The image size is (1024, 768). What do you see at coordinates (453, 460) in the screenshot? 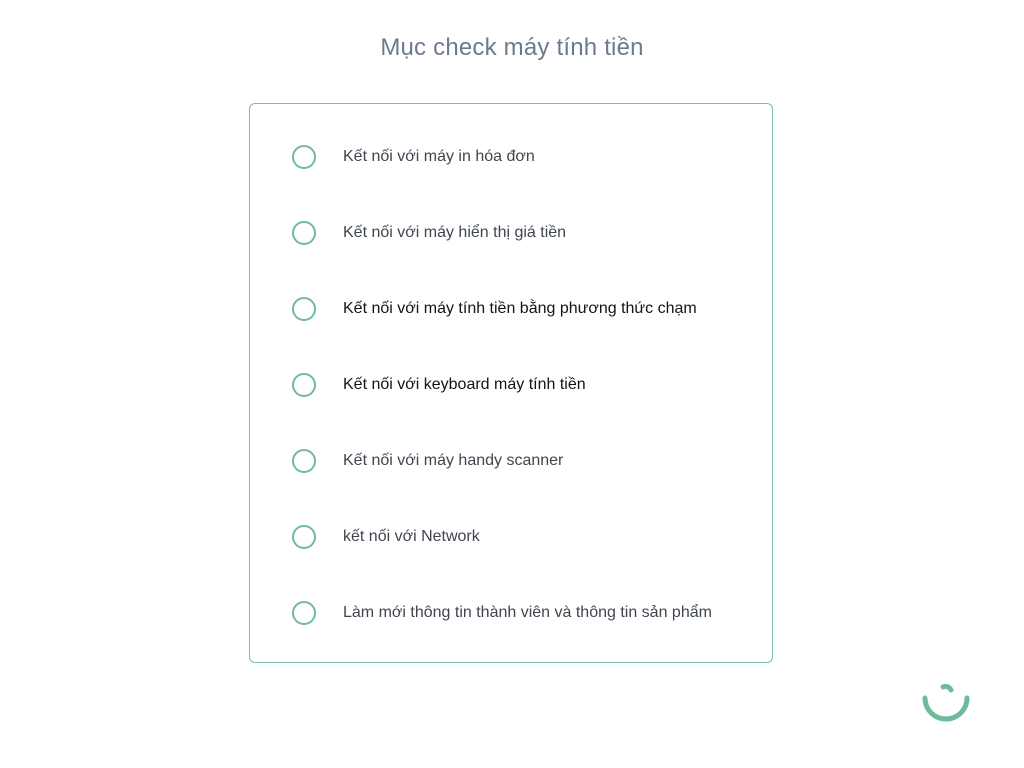
I see `check-item-label: Kết nối với máy handy scanner` at bounding box center [453, 460].